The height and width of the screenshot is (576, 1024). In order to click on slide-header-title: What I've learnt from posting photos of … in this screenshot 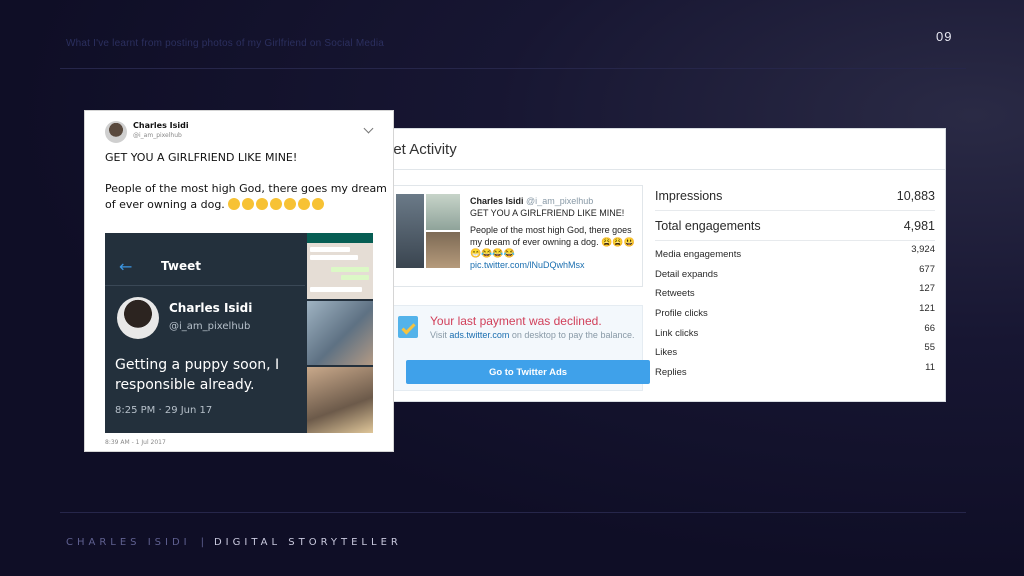, I will do `click(225, 43)`.